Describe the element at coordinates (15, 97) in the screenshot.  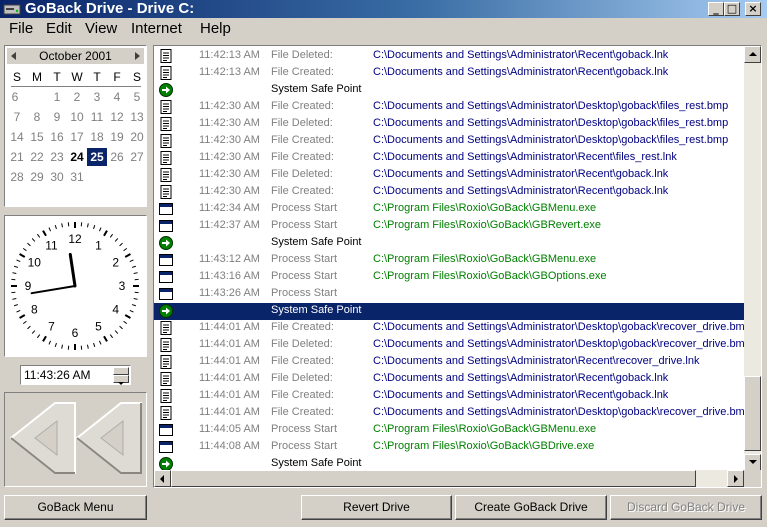
I see `calendar-day: 6` at that location.